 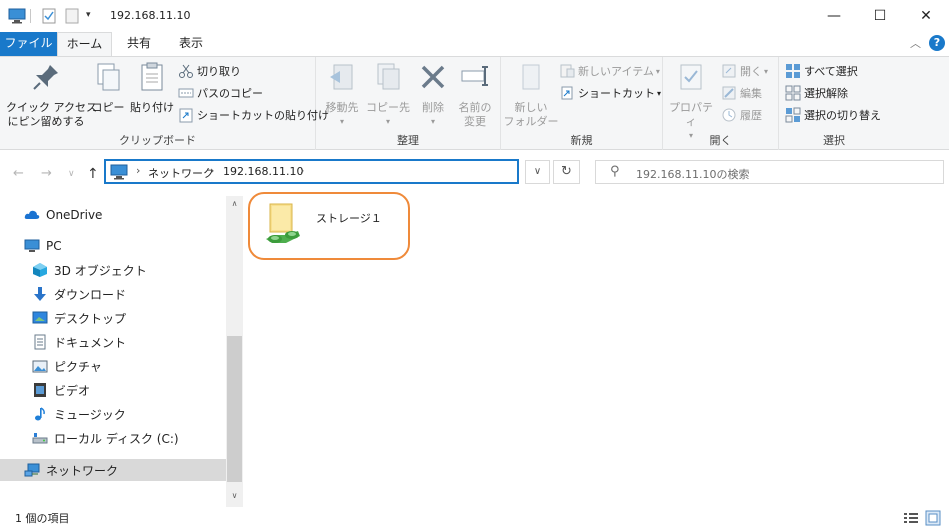 What do you see at coordinates (113, 390) in the screenshot?
I see `sidebar-item-videos: ビデオ` at bounding box center [113, 390].